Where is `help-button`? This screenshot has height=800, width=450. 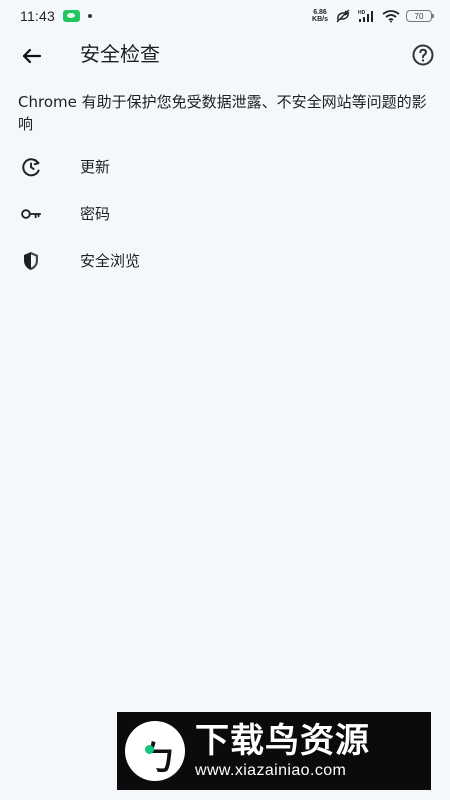 help-button is located at coordinates (423, 55).